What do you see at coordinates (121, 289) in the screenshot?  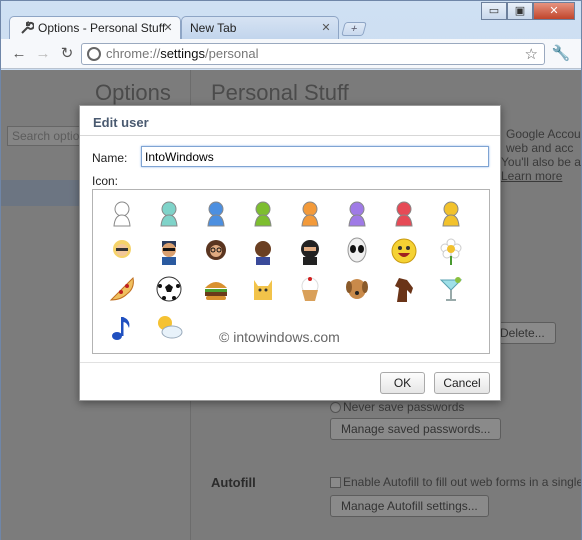 I see `pizza-icon` at bounding box center [121, 289].